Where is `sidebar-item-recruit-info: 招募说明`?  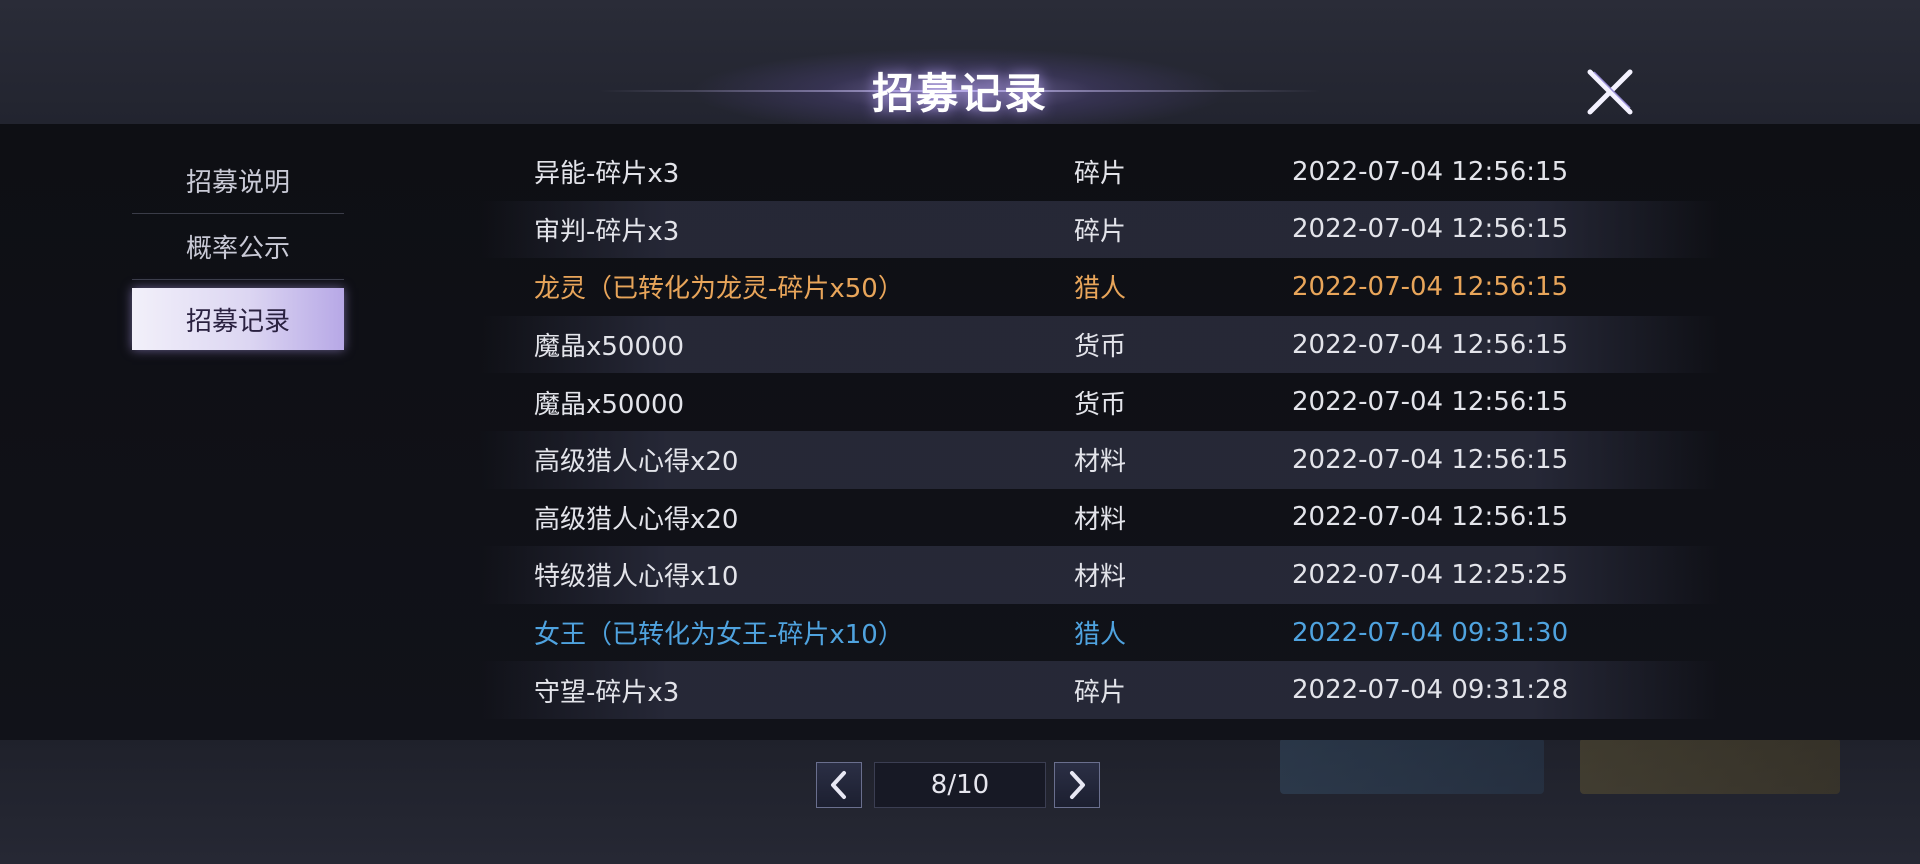 sidebar-item-recruit-info: 招募说明 is located at coordinates (238, 181).